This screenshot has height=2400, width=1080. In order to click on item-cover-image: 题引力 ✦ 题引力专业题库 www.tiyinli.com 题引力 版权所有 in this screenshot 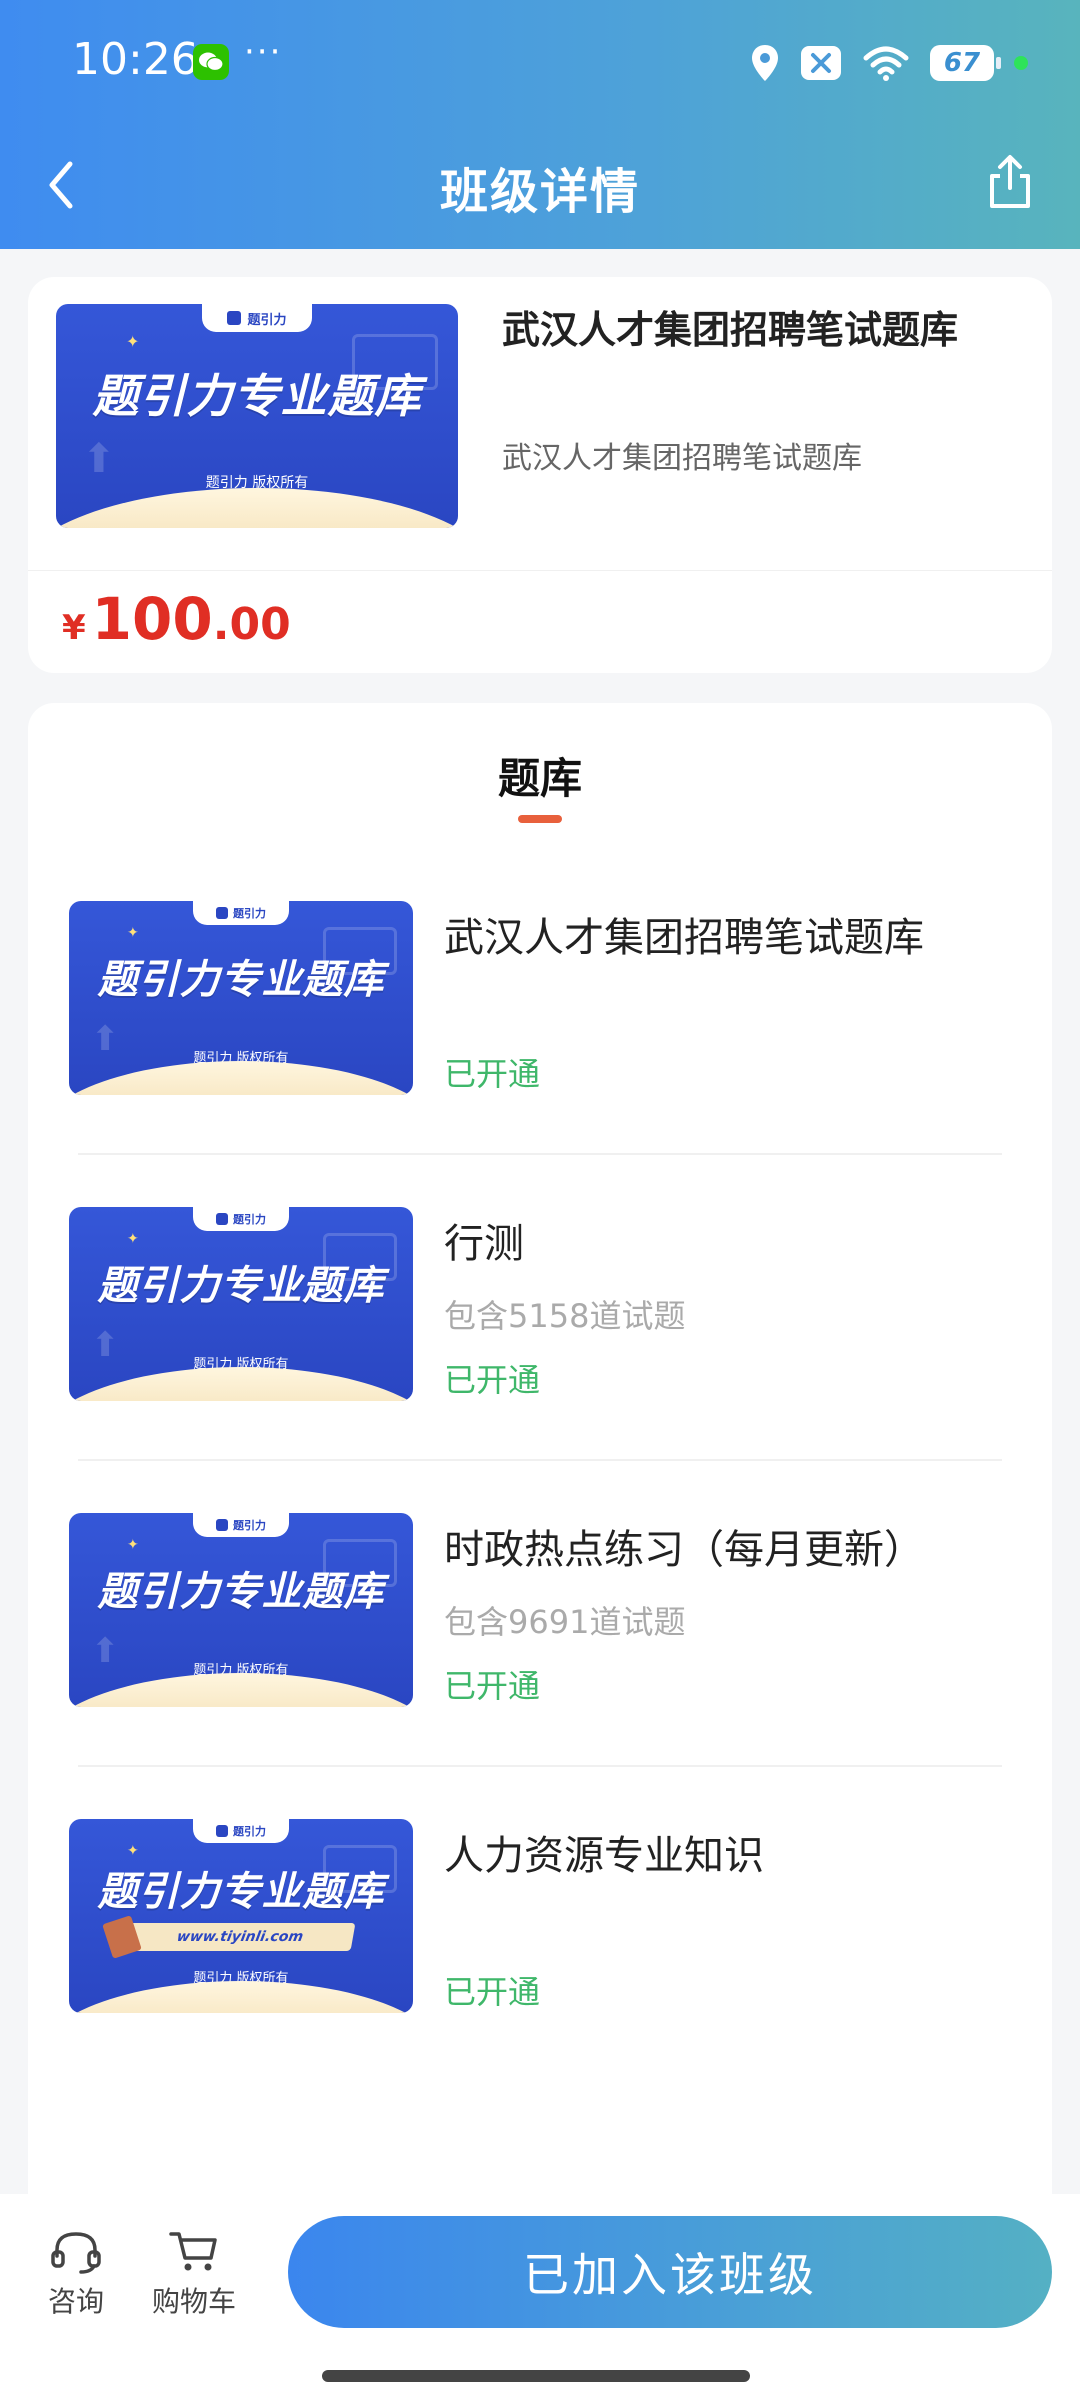, I will do `click(241, 1916)`.